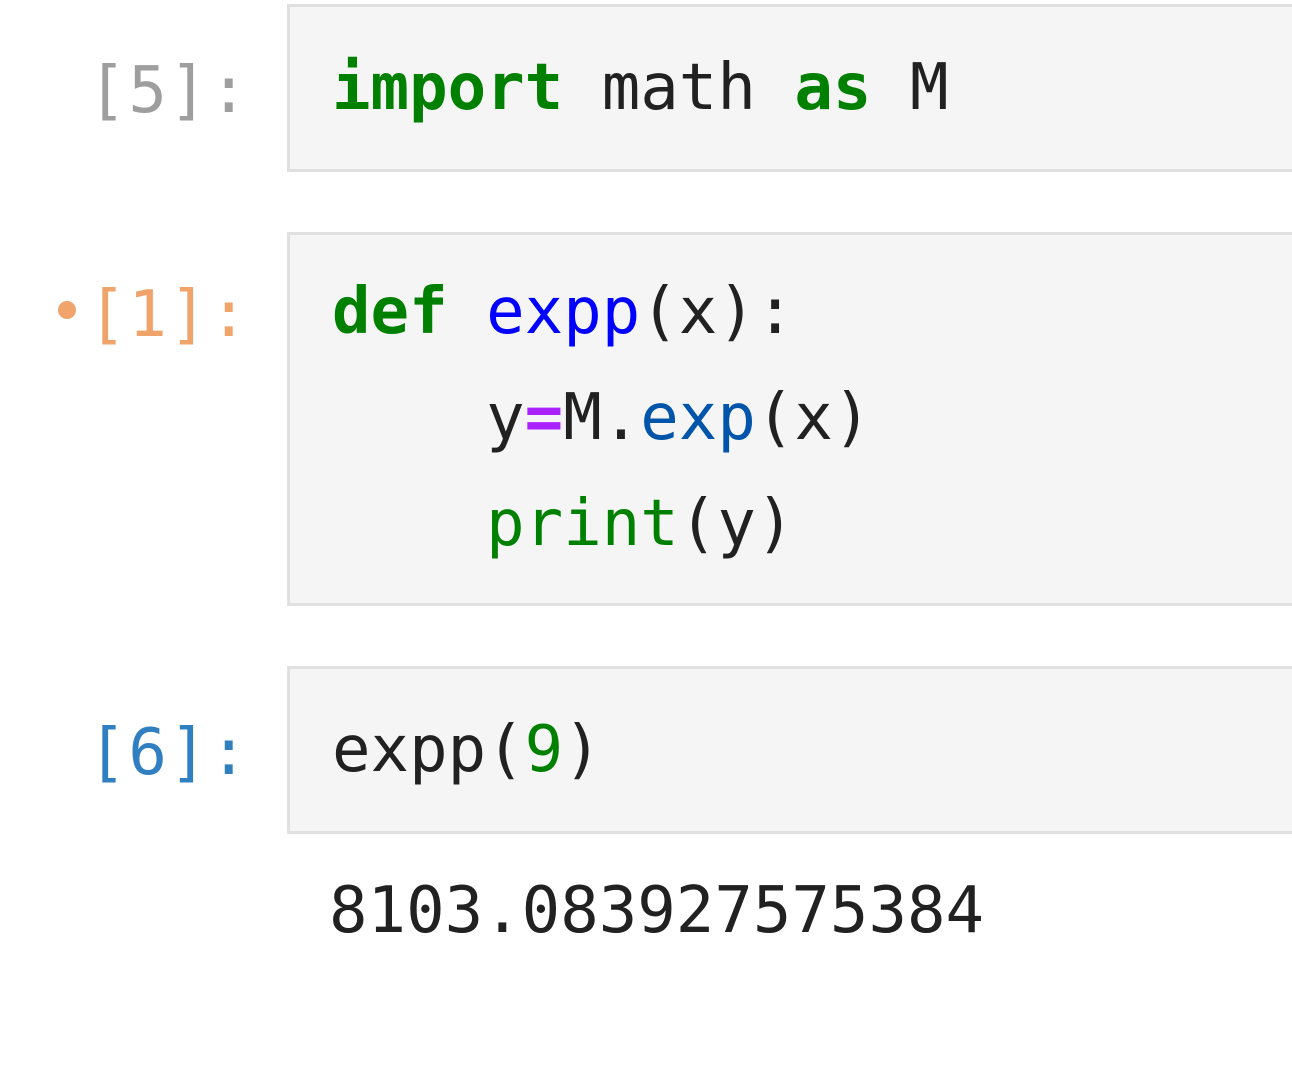 The width and height of the screenshot is (1292, 1080). Describe the element at coordinates (736, 524) in the screenshot. I see `call-args: (y)` at that location.